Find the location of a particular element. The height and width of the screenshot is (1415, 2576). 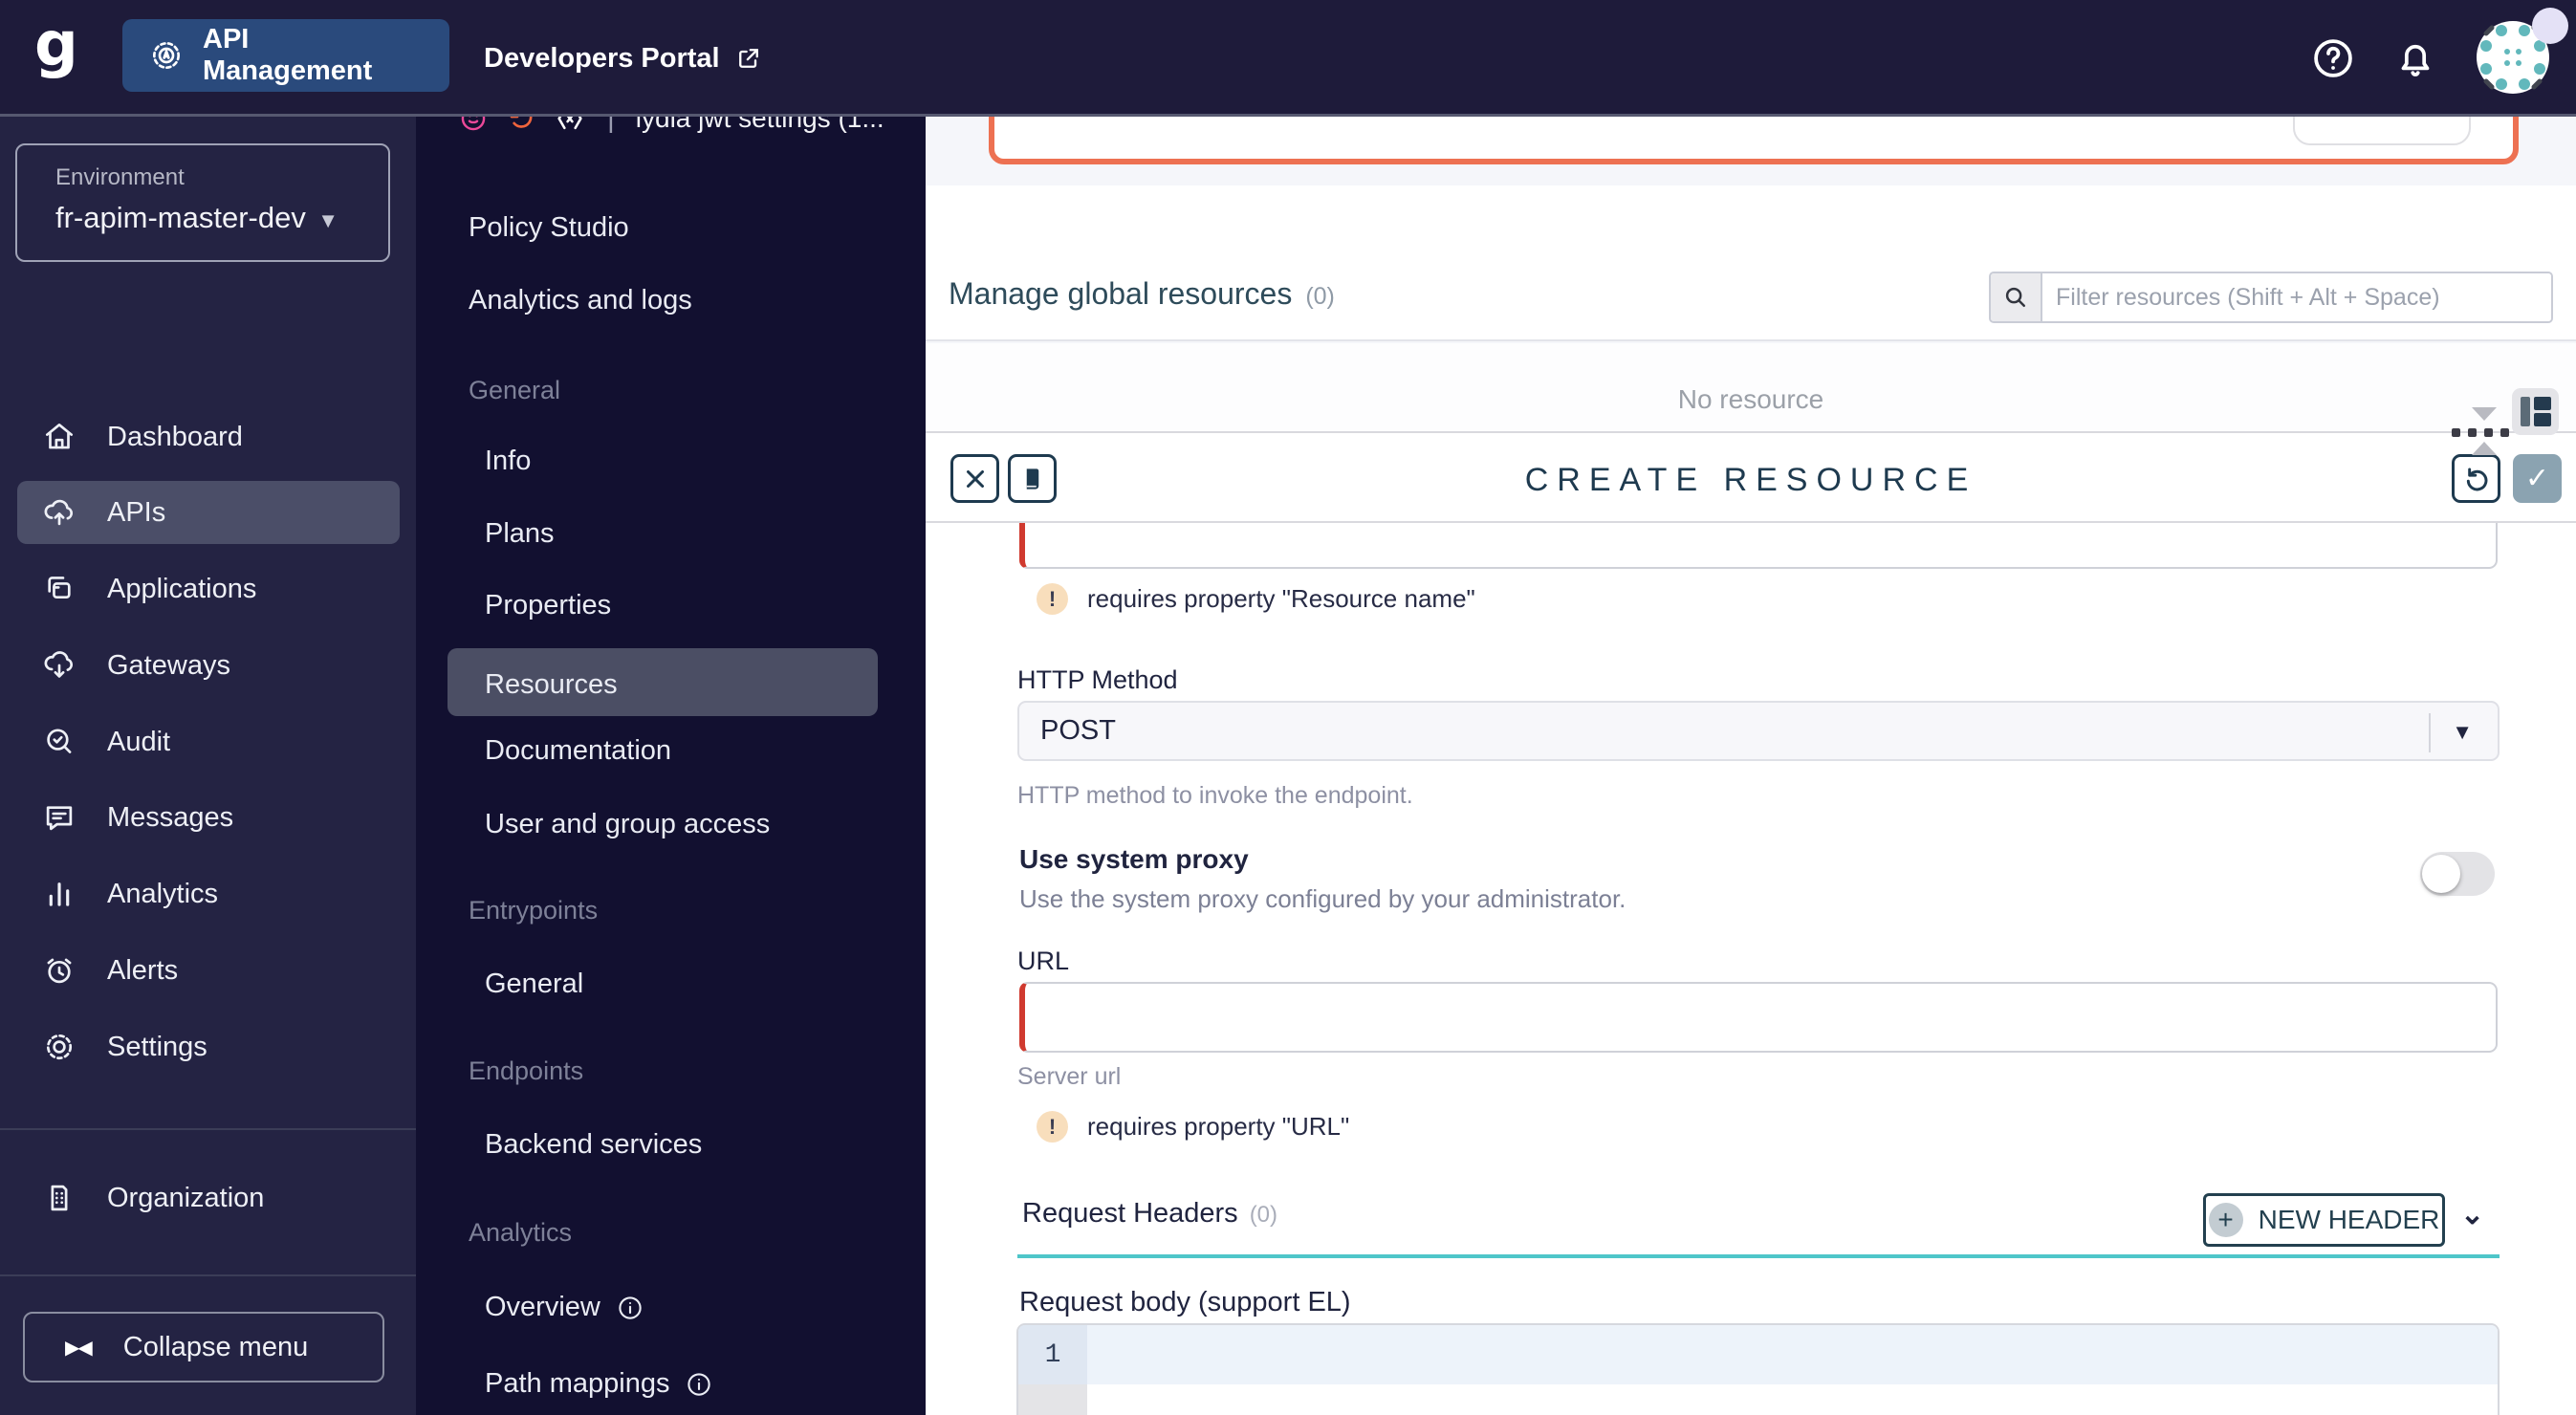

drag-dots-icon is located at coordinates (2480, 433).